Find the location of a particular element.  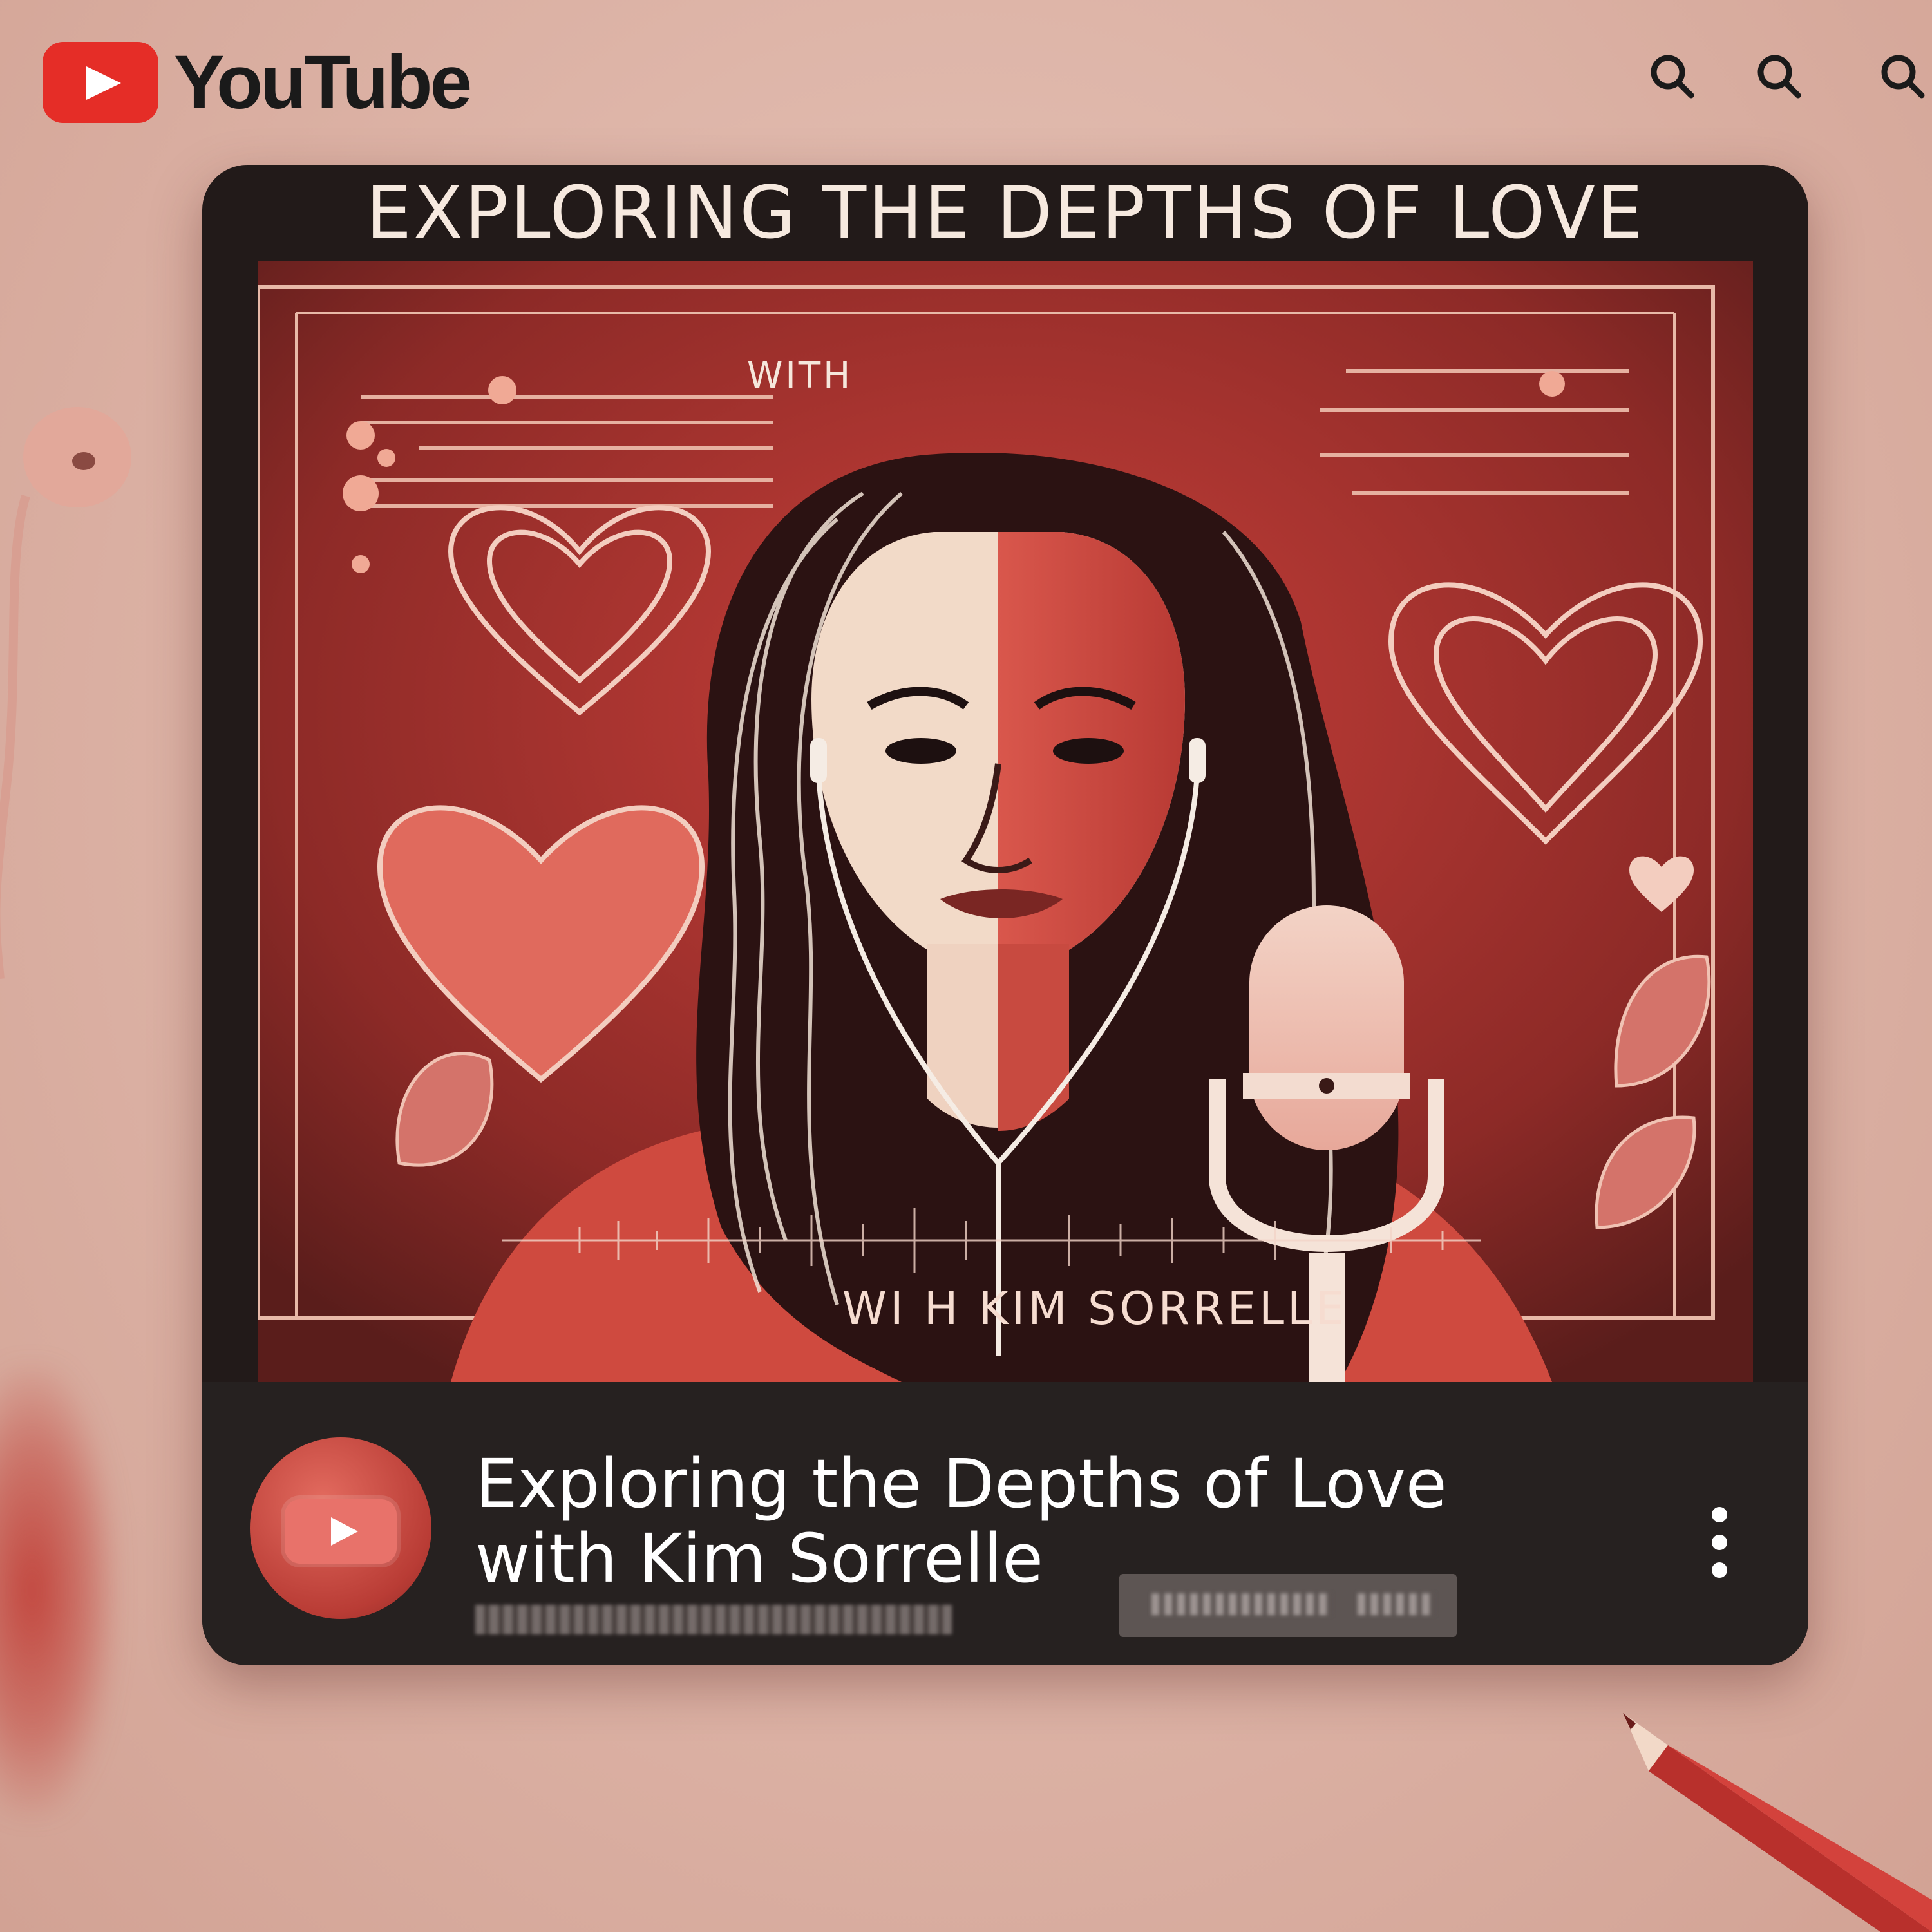

video-title-line-1: Exploring the Depths of Love is located at coordinates (961, 1483).